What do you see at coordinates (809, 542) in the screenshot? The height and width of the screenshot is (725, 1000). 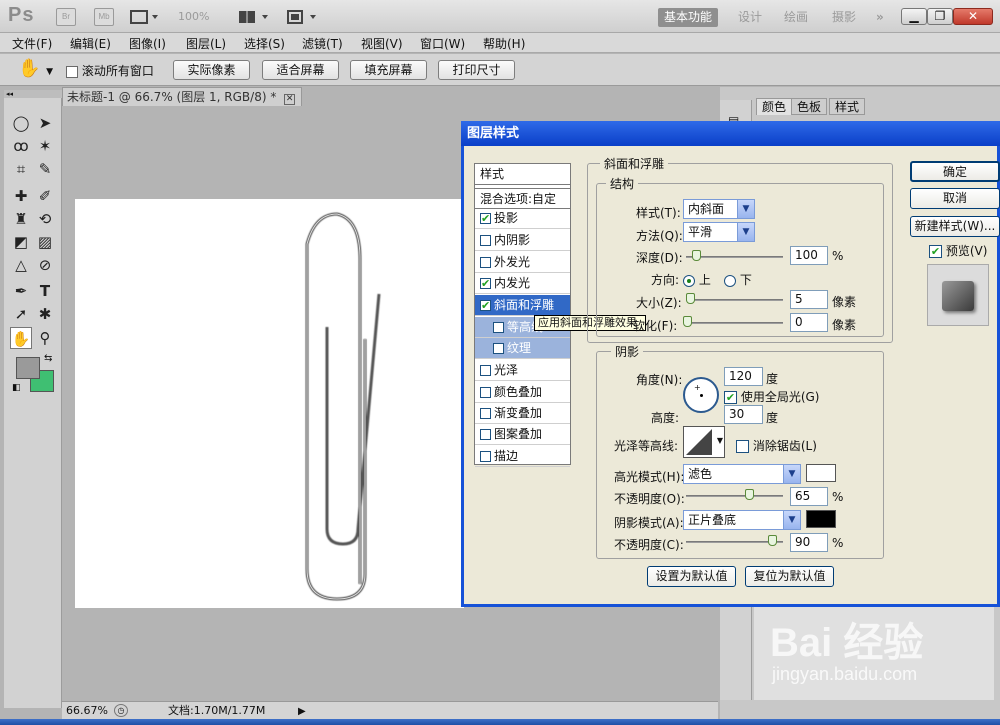 I see `shadow-opacity-input: 90` at bounding box center [809, 542].